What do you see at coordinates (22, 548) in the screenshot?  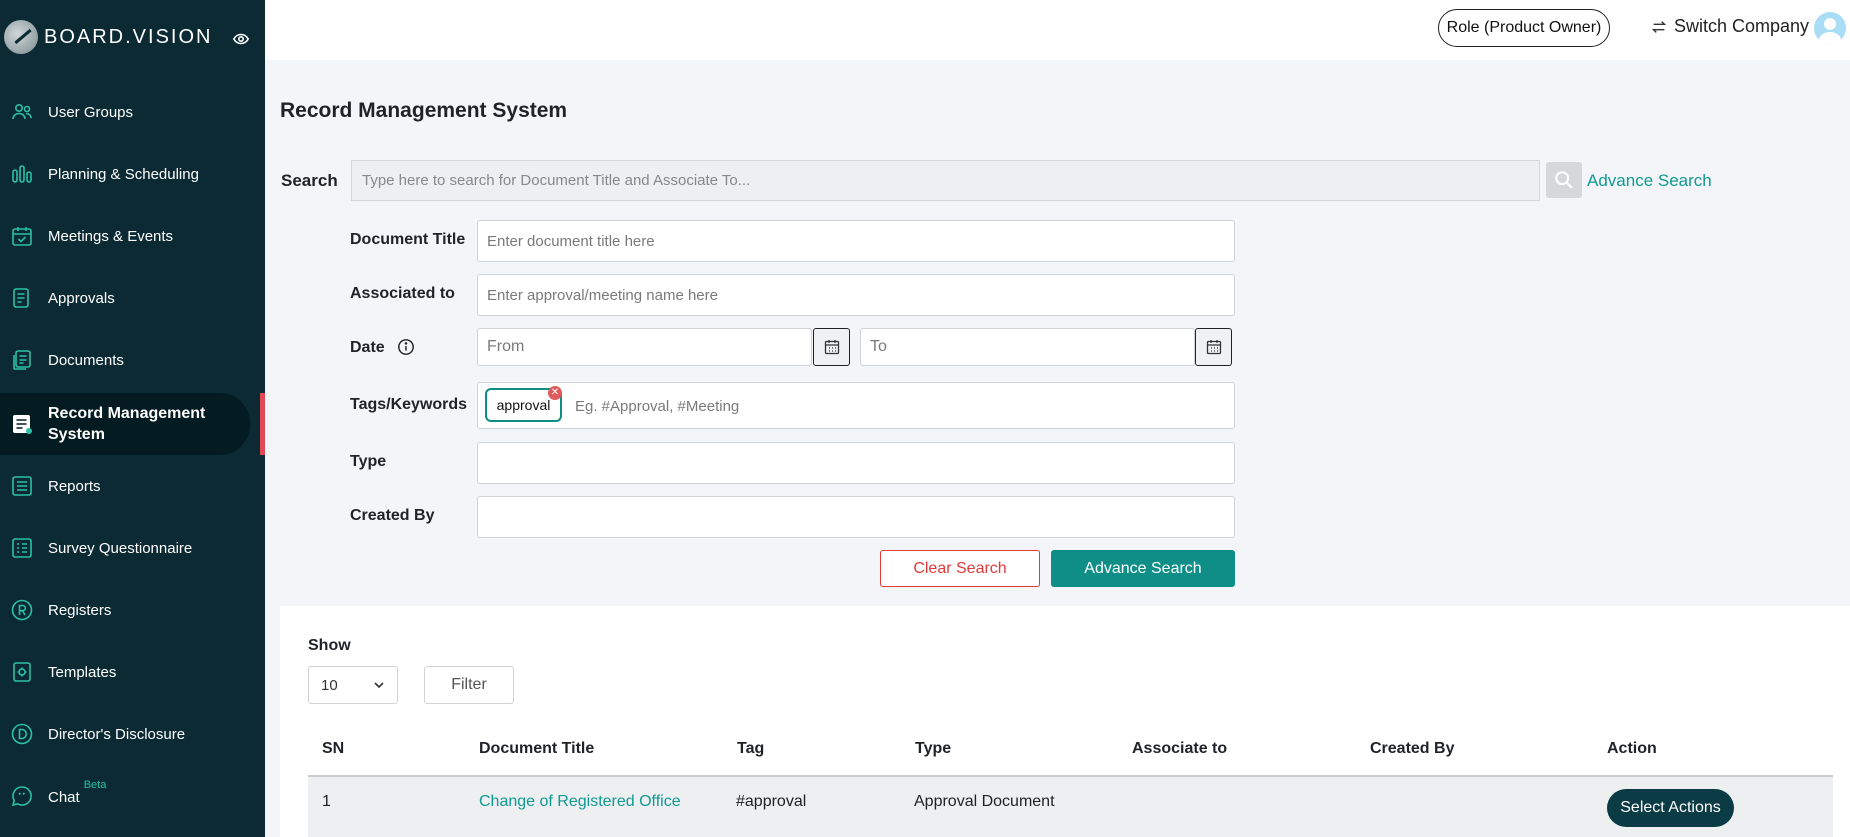 I see `survey-icon` at bounding box center [22, 548].